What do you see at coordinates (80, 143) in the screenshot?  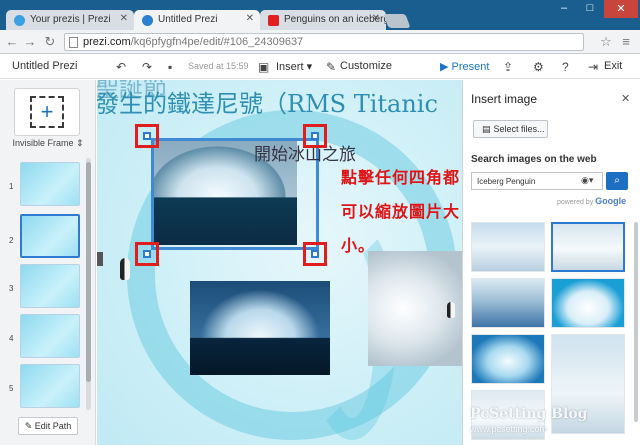 I see `updown-arrow-icon: ⇕` at bounding box center [80, 143].